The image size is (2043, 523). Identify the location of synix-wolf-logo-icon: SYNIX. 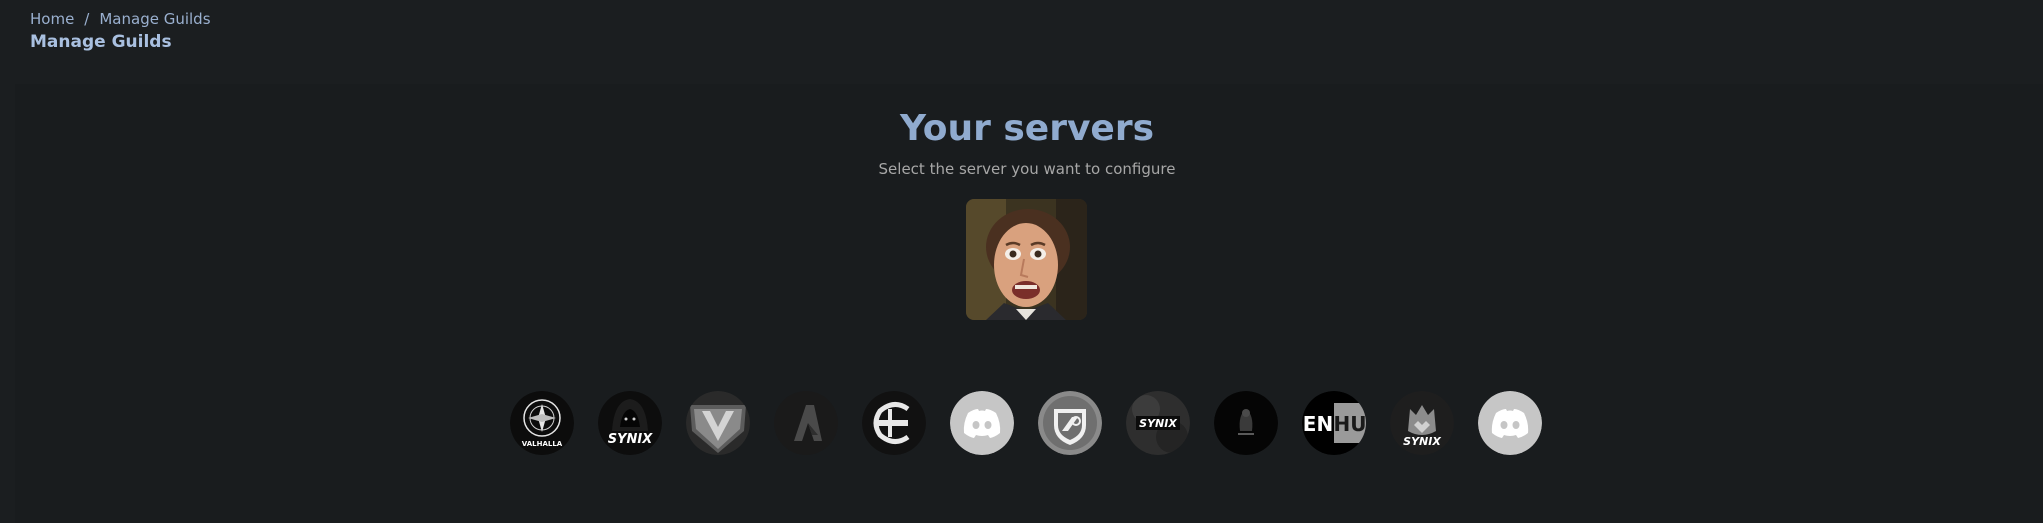
(1422, 423).